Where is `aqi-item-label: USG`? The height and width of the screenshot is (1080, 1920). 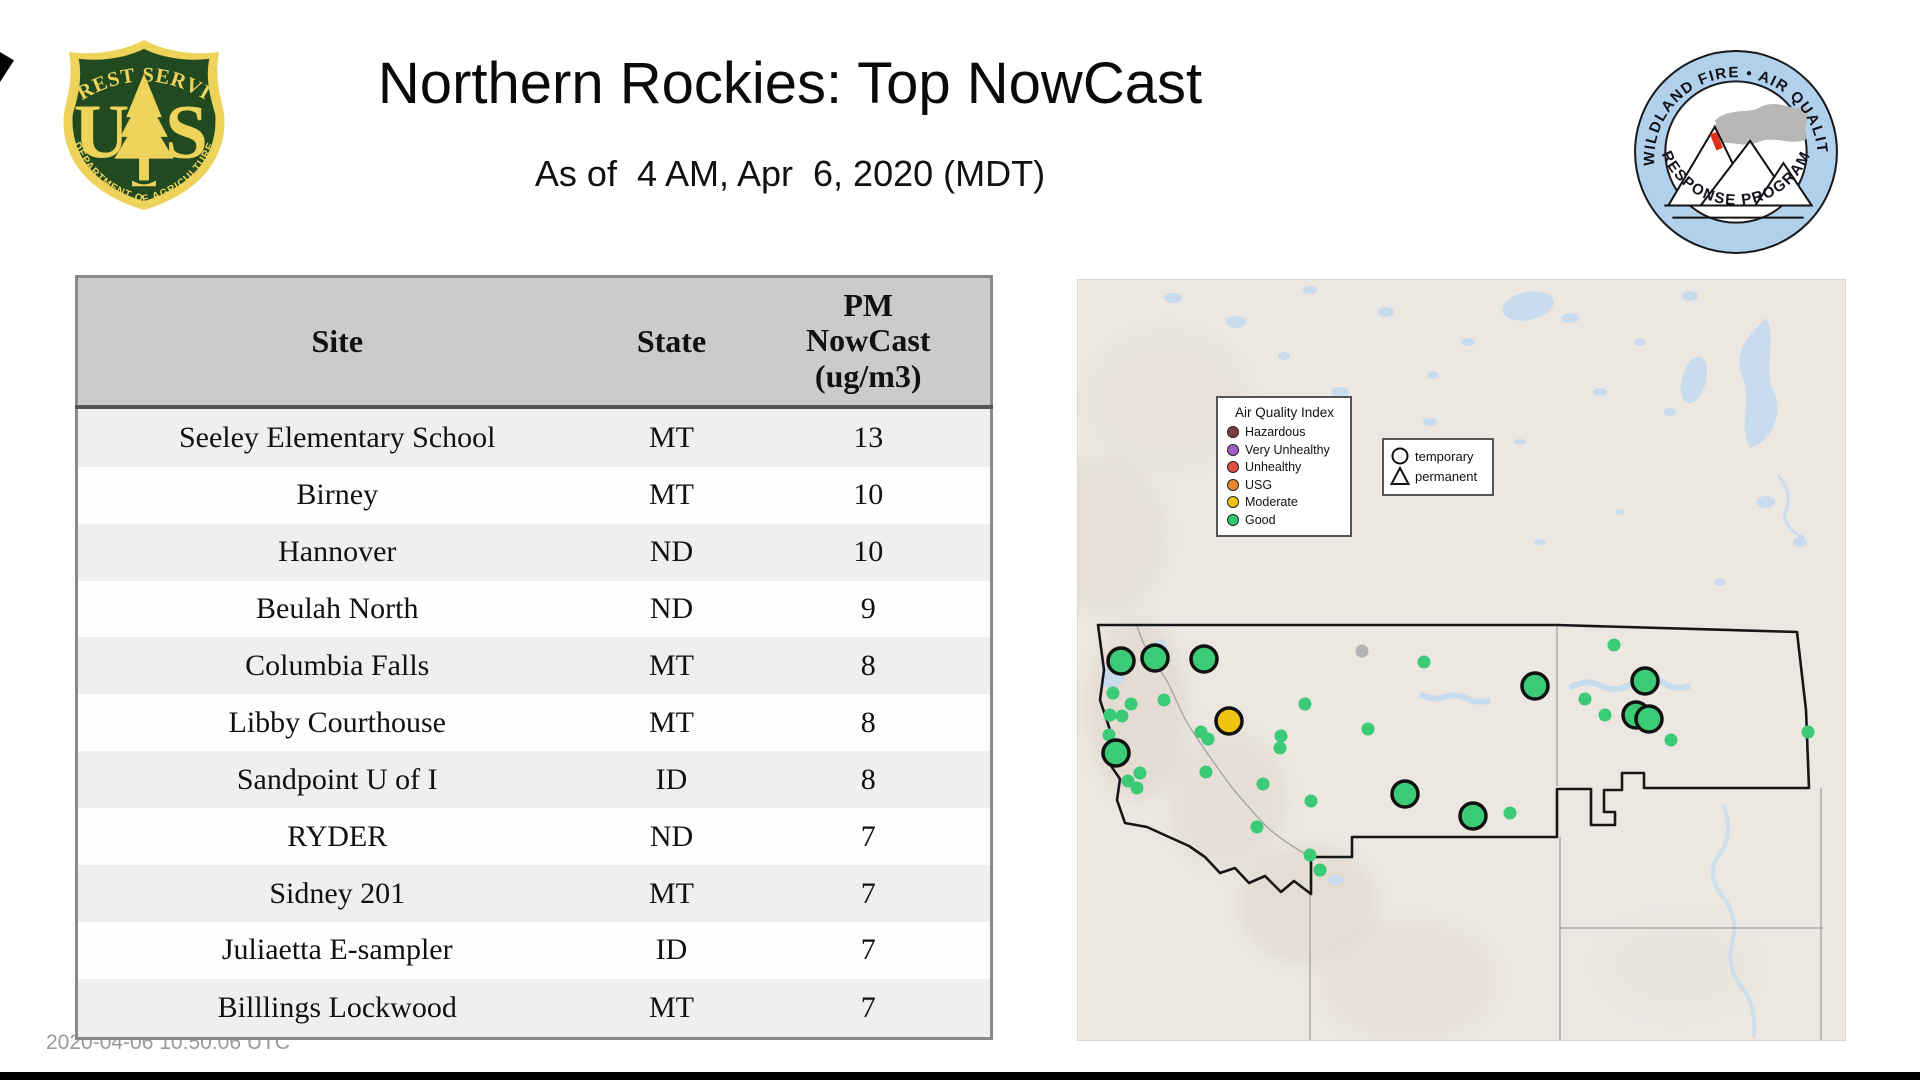 aqi-item-label: USG is located at coordinates (1259, 484).